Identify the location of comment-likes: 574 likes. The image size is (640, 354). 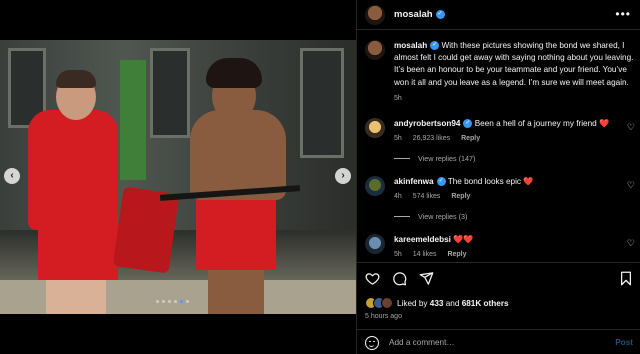
(427, 196).